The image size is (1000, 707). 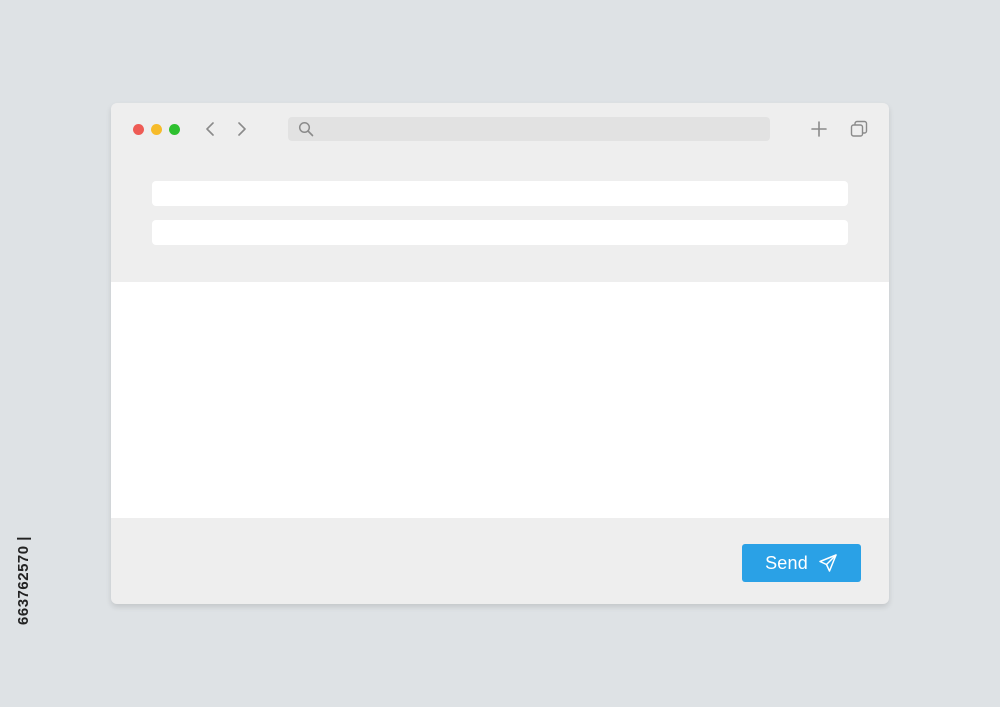 I want to click on forward-button, so click(x=241, y=129).